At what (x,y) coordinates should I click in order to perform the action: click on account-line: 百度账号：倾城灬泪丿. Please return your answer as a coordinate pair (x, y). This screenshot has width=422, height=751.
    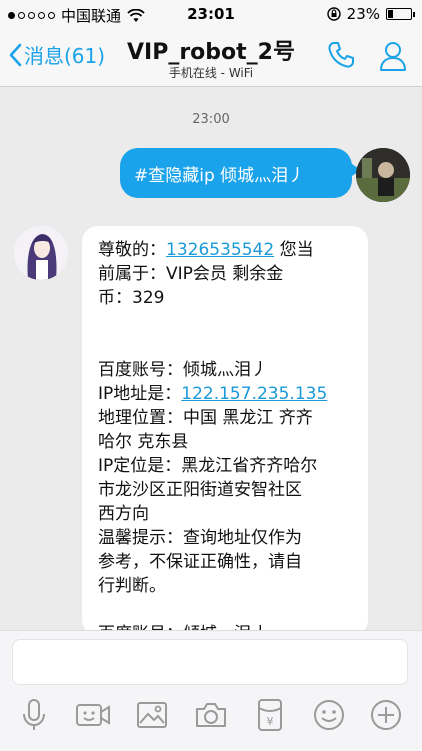
    Looking at the image, I should click on (183, 370).